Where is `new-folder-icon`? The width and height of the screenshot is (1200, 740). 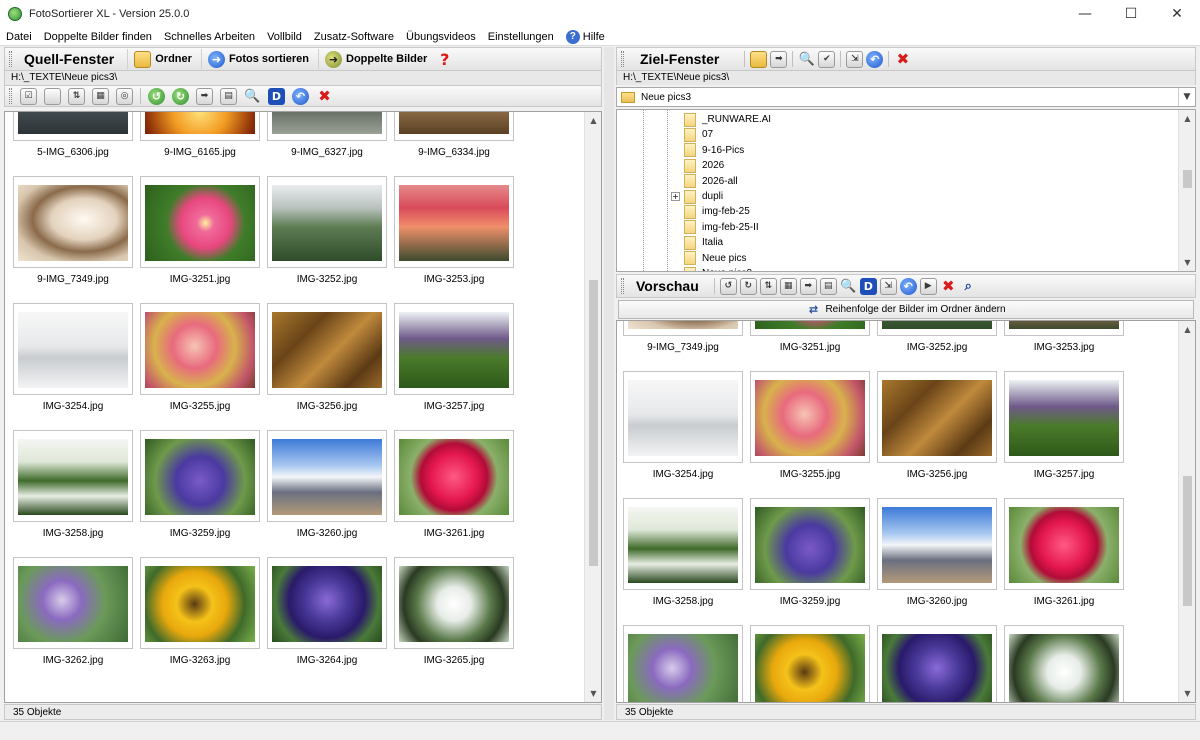
new-folder-icon is located at coordinates (759, 59).